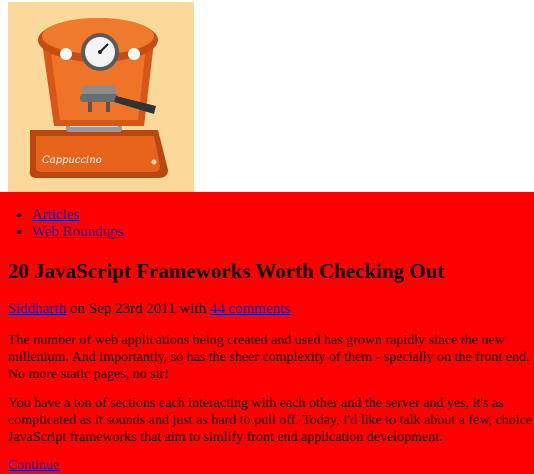 Image resolution: width=534 pixels, height=474 pixels. I want to click on date-text: on Sep 23rd 2011 with, so click(138, 309).